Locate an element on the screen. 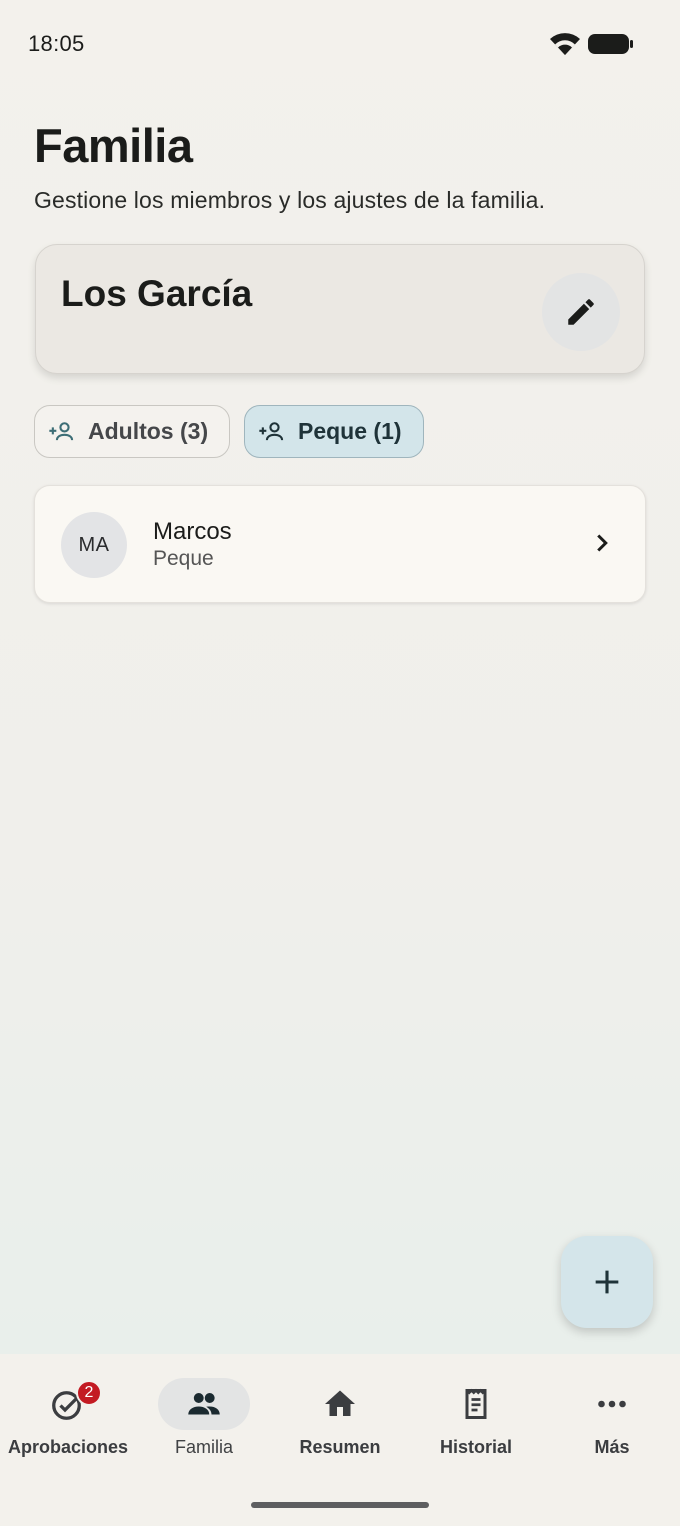 This screenshot has height=1526, width=680. filter-chip-kids: Peque (1) is located at coordinates (334, 431).